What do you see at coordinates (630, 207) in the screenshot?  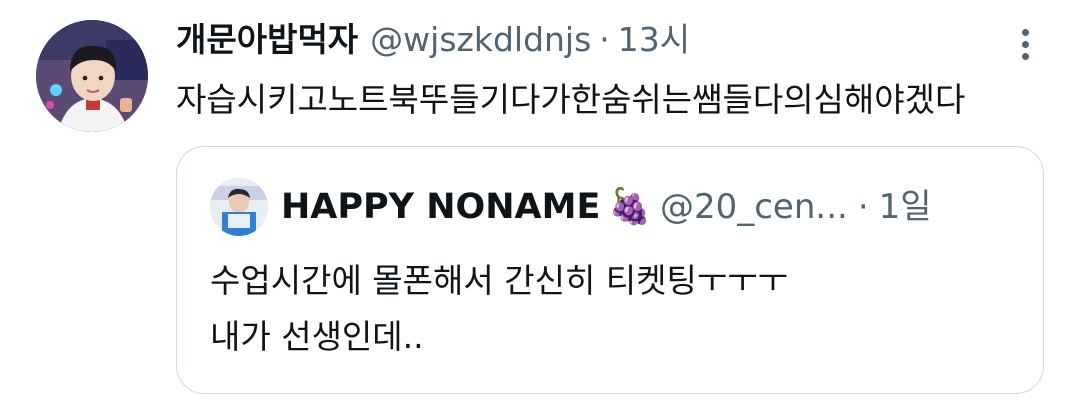 I see `grapes-icon: 🍇` at bounding box center [630, 207].